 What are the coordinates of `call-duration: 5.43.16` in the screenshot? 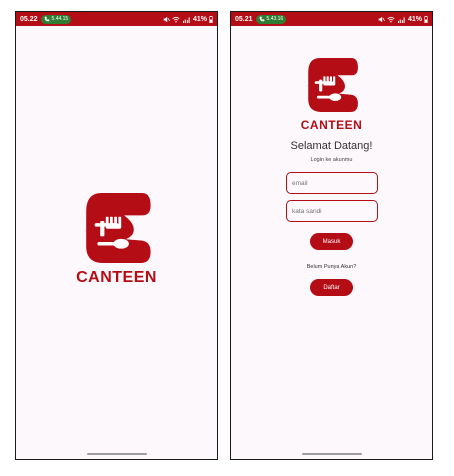 It's located at (275, 19).